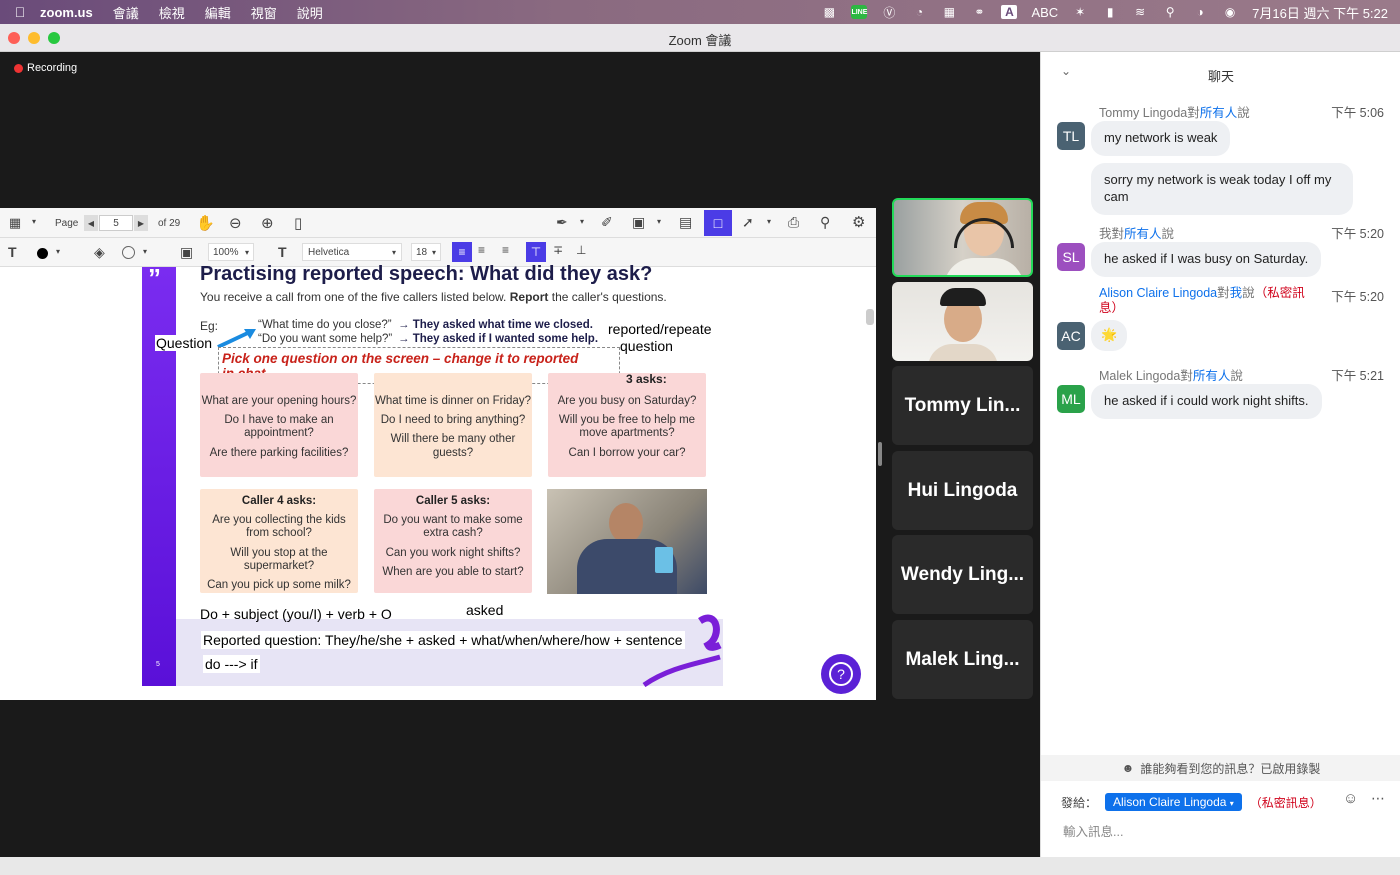 This screenshot has height=875, width=1400. Describe the element at coordinates (660, 329) in the screenshot. I see `annotation-reported: reported/repeate` at that location.